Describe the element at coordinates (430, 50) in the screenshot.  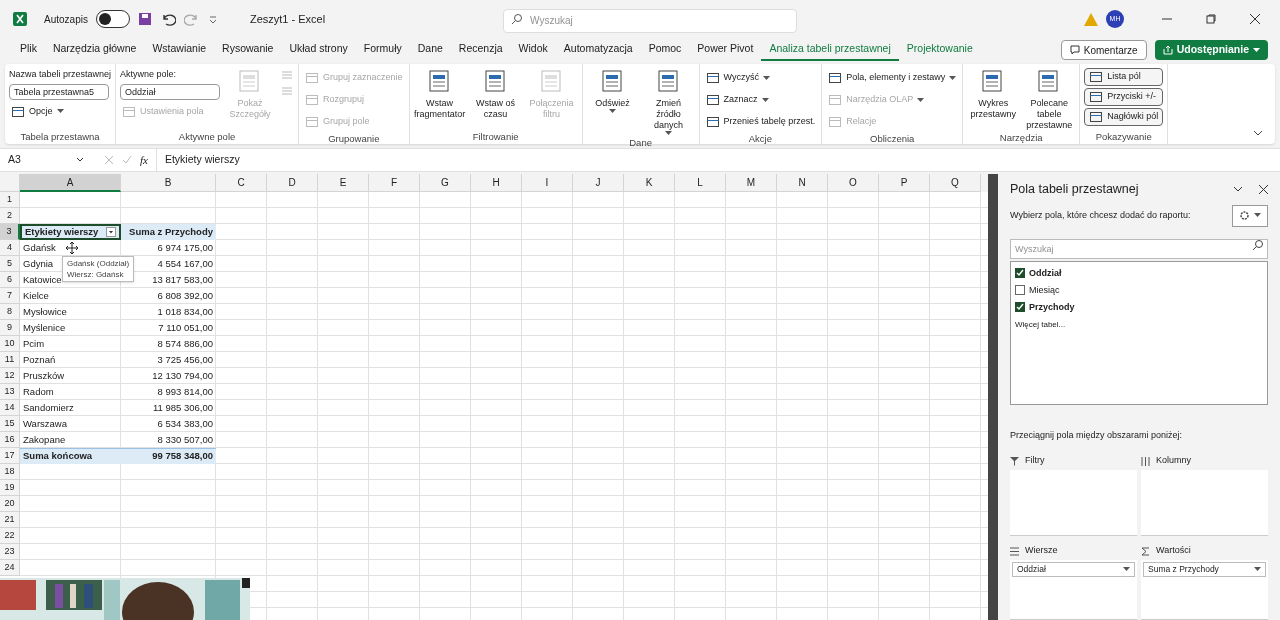
I see `ribbon-tab: Dane` at that location.